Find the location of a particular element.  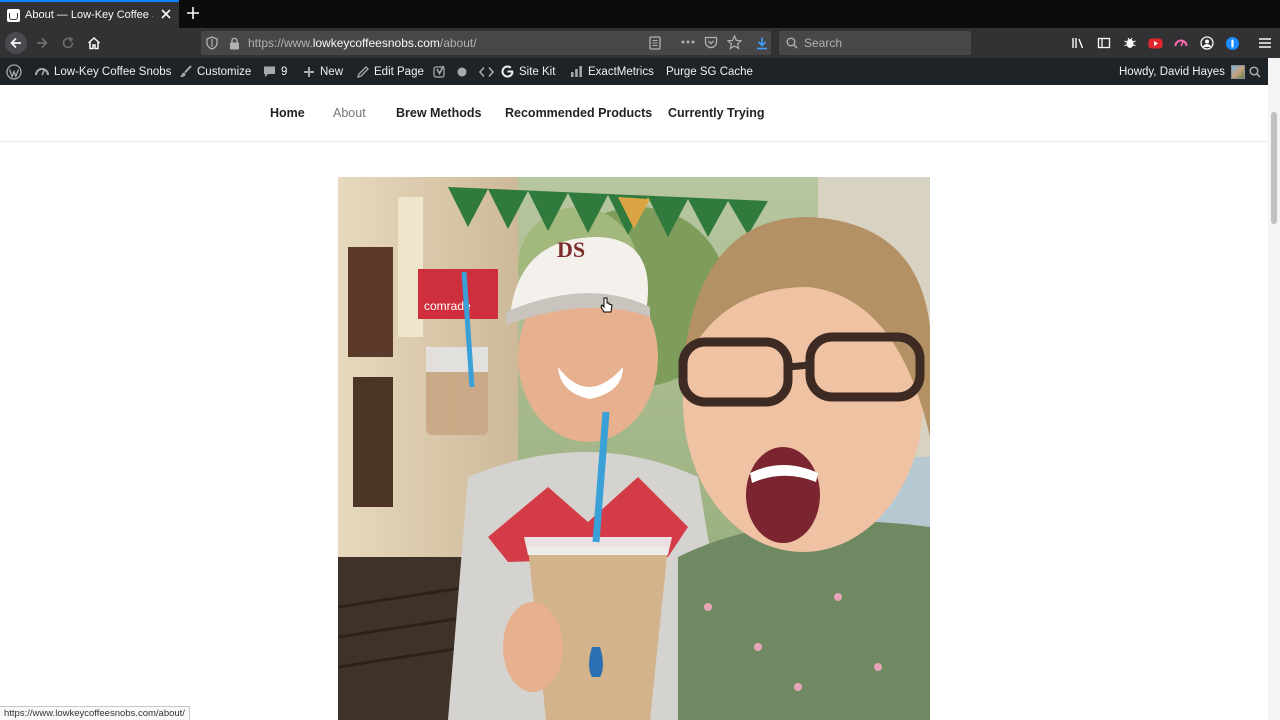

lock-icon is located at coordinates (234, 43).